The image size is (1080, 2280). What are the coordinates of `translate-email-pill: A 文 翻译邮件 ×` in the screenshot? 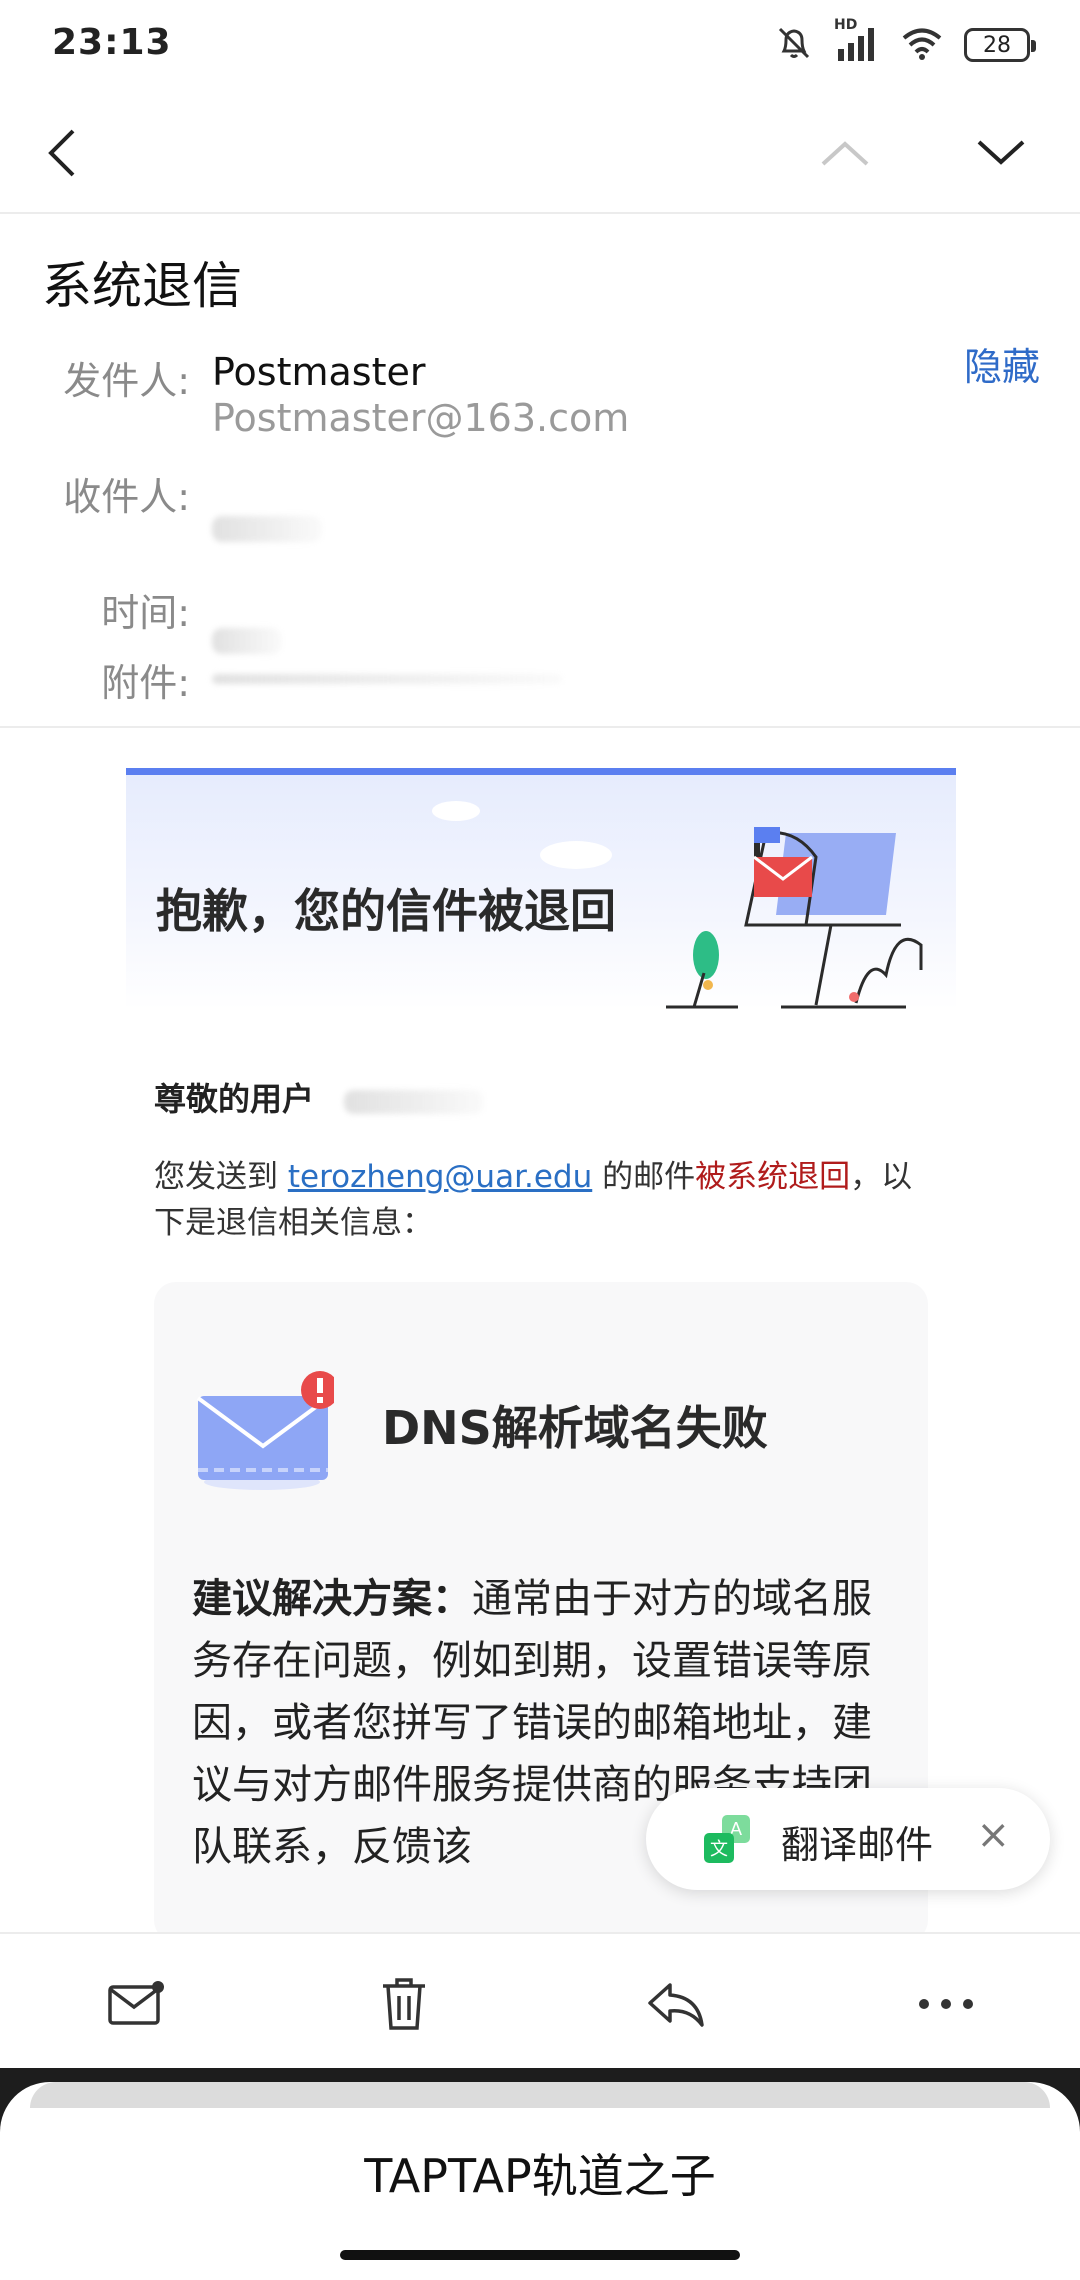 It's located at (848, 1839).